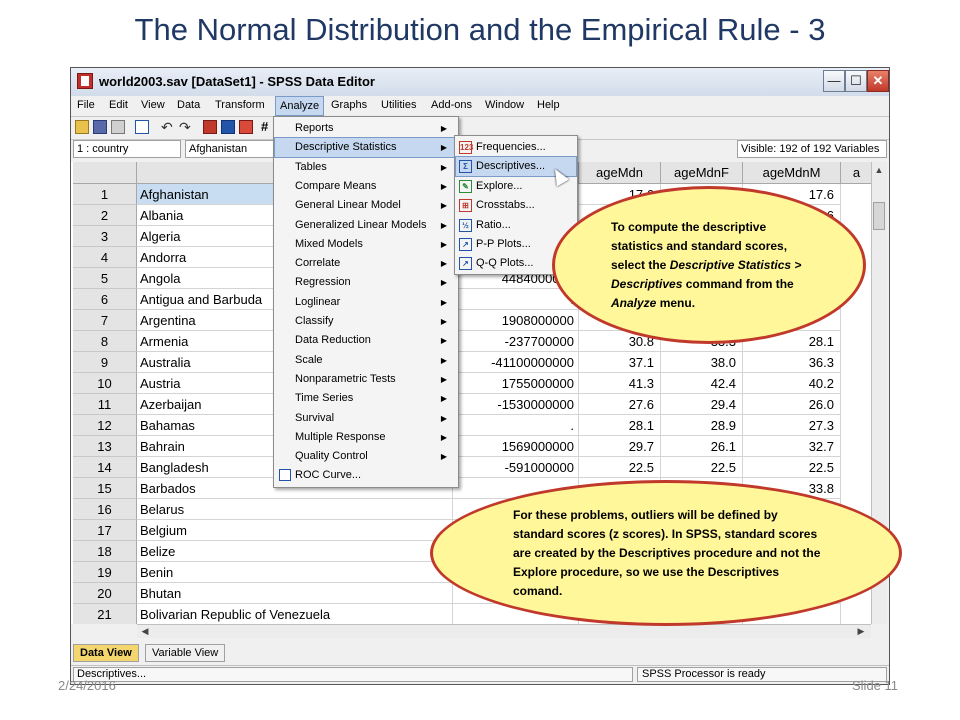 The width and height of the screenshot is (960, 720). What do you see at coordinates (105, 299) in the screenshot?
I see `row-header: 6` at bounding box center [105, 299].